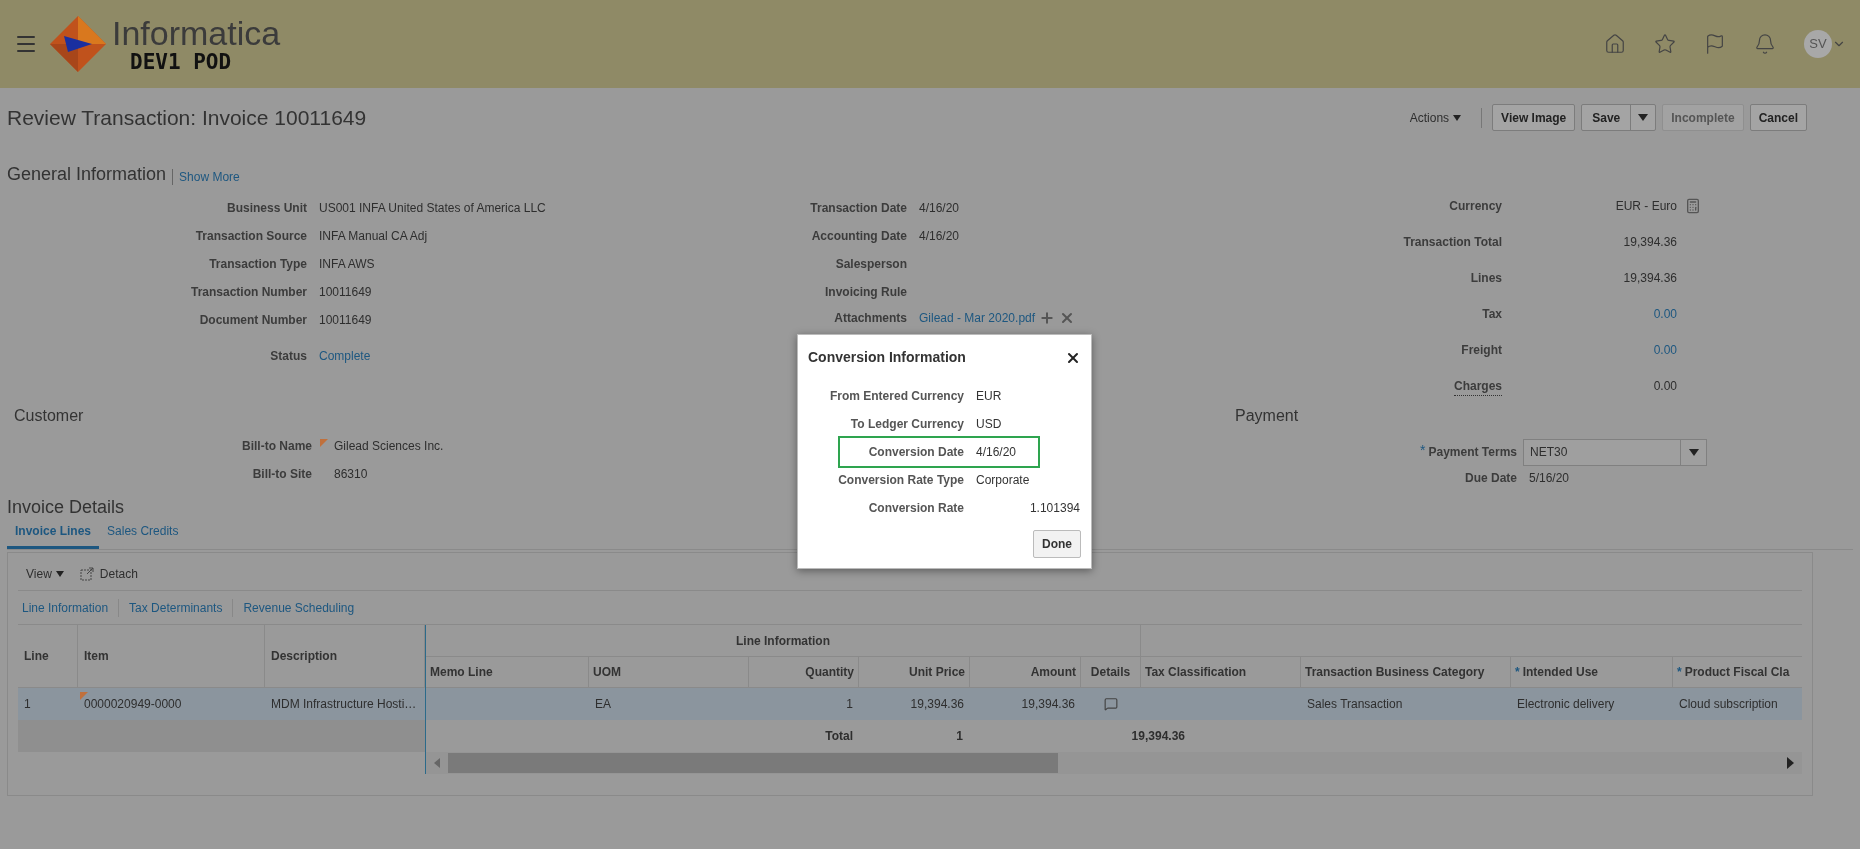 Image resolution: width=1860 pixels, height=849 pixels. I want to click on field-value: 86310, so click(351, 474).